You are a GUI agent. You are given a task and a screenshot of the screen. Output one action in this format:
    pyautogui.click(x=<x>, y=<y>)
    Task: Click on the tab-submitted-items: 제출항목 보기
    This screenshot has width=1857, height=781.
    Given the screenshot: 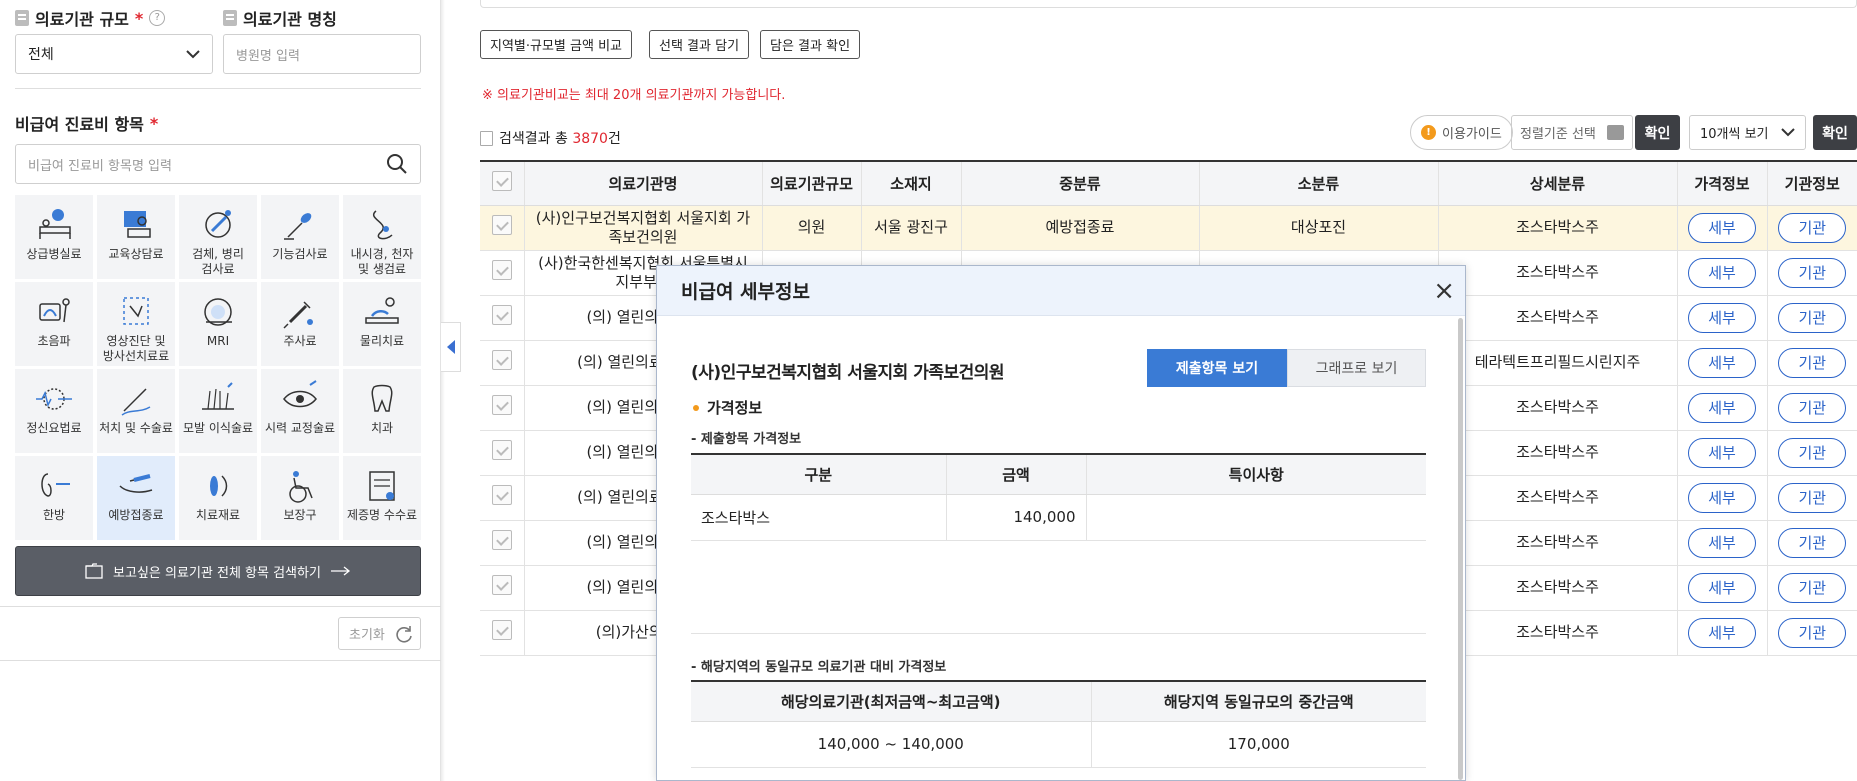 What is the action you would take?
    pyautogui.click(x=1217, y=368)
    